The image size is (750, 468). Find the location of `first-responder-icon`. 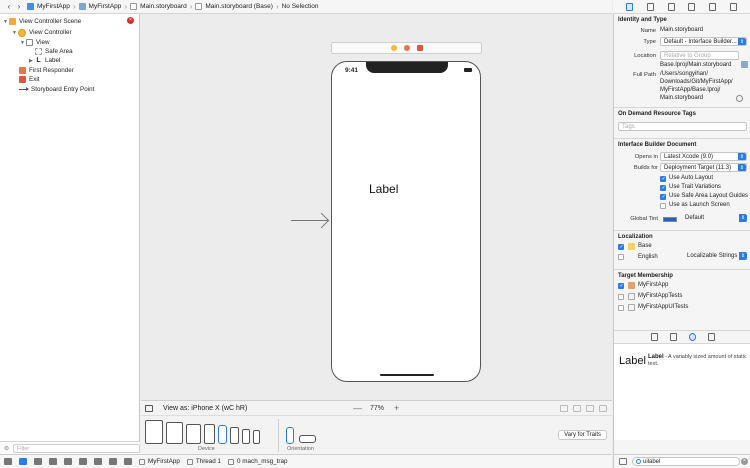

first-responder-icon is located at coordinates (406, 48).